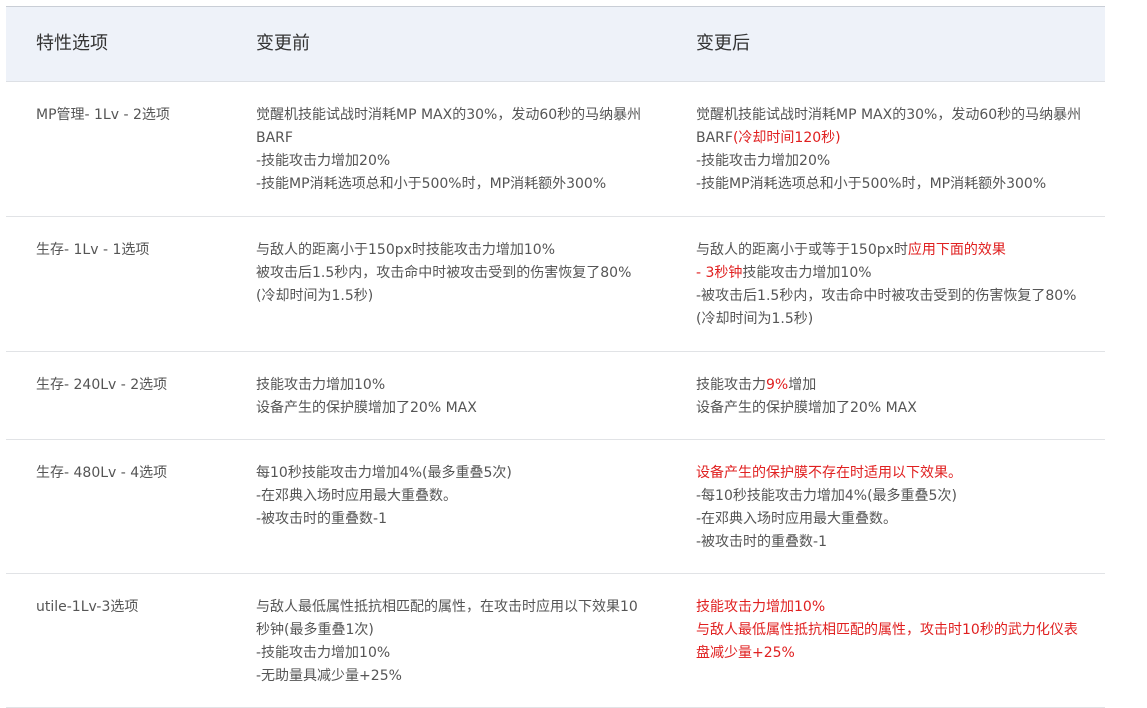 The image size is (1147, 708). I want to click on header-after: 变更后, so click(723, 43).